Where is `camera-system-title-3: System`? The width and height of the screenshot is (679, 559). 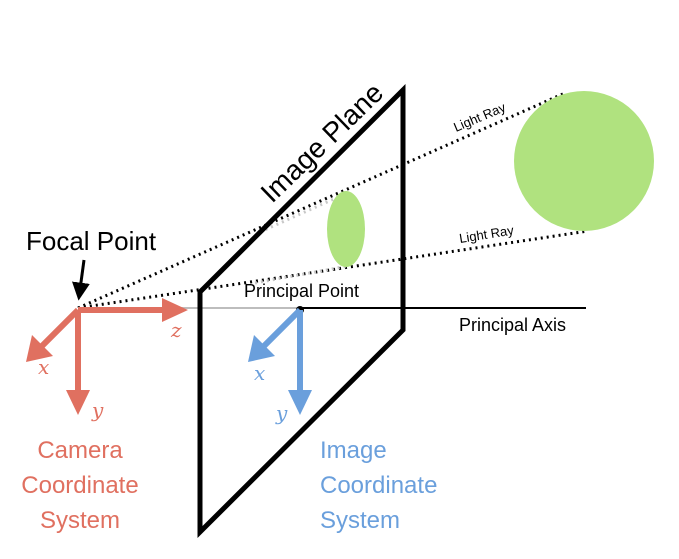
camera-system-title-3: System is located at coordinates (80, 520).